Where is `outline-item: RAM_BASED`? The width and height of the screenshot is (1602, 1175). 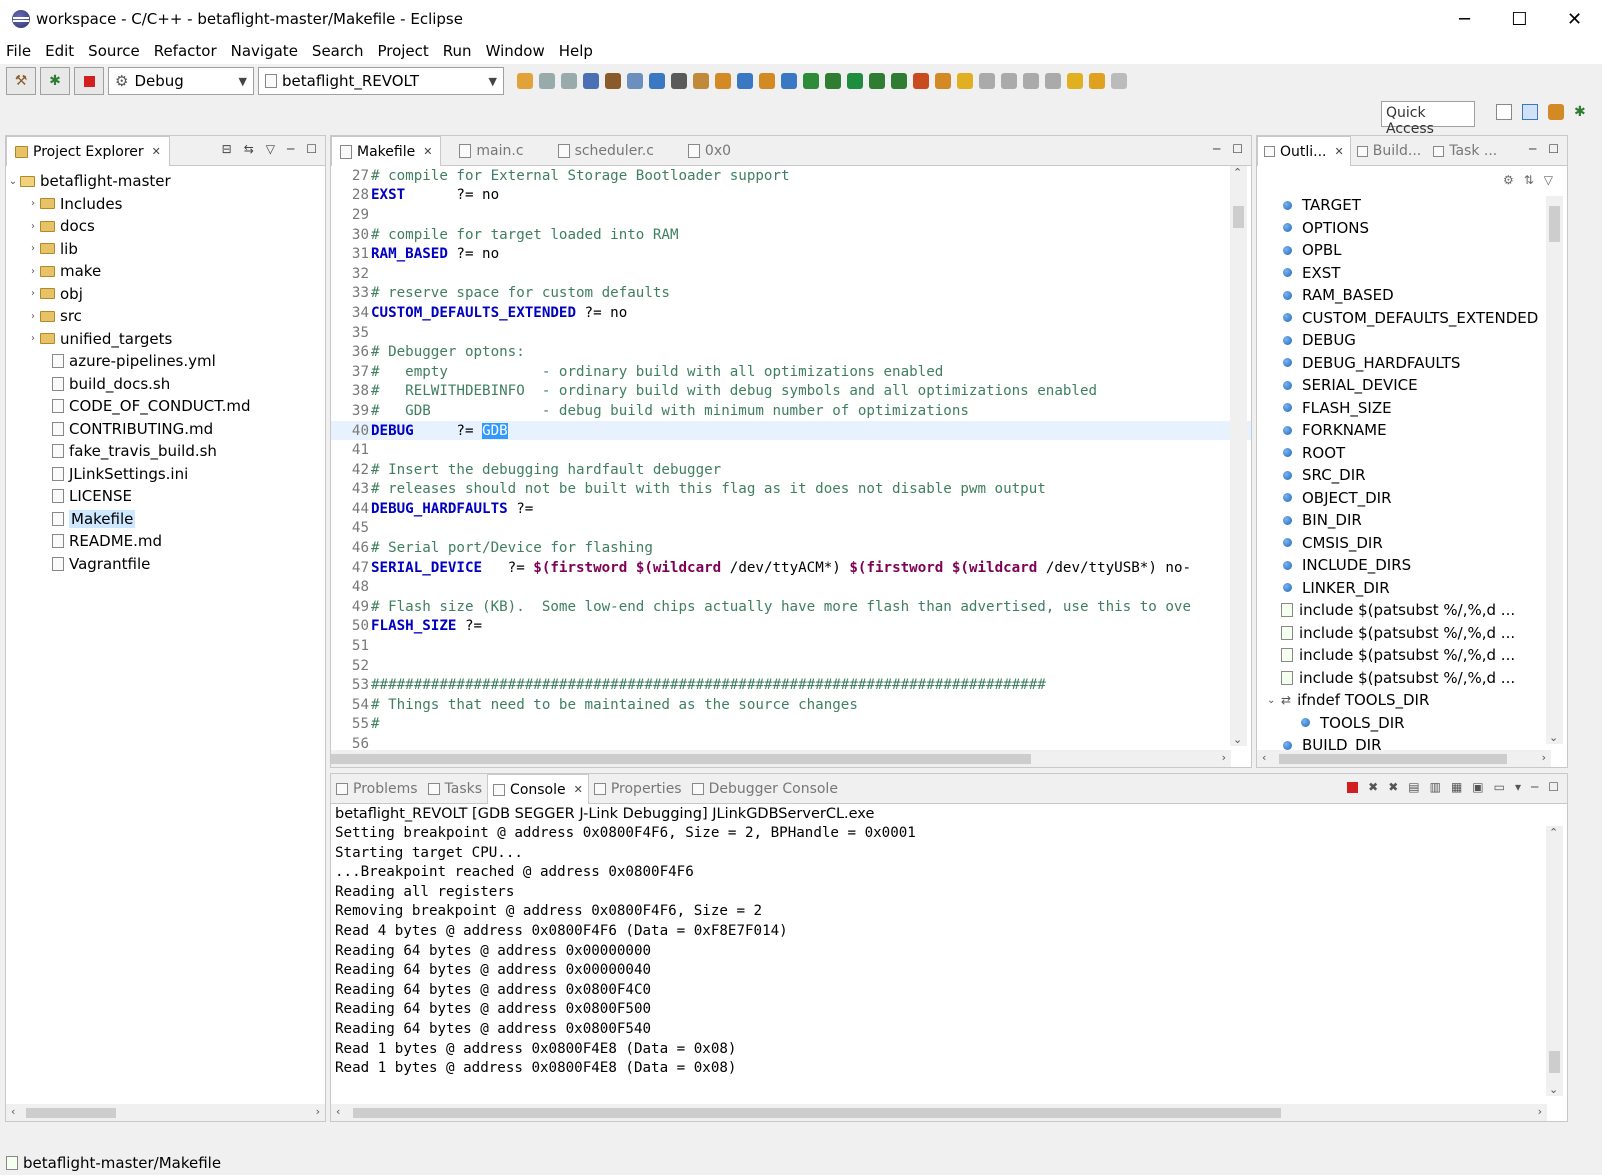
outline-item: RAM_BASED is located at coordinates (1425, 295).